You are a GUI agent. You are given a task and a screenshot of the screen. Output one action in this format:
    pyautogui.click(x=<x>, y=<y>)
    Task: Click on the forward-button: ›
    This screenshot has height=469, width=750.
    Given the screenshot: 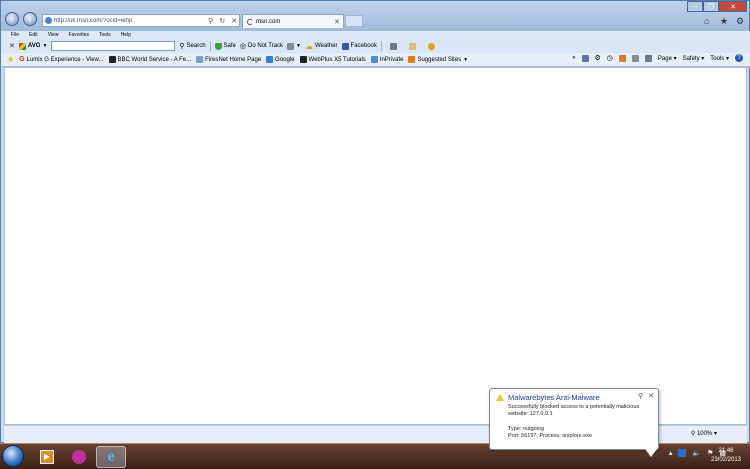 What is the action you would take?
    pyautogui.click(x=30, y=19)
    